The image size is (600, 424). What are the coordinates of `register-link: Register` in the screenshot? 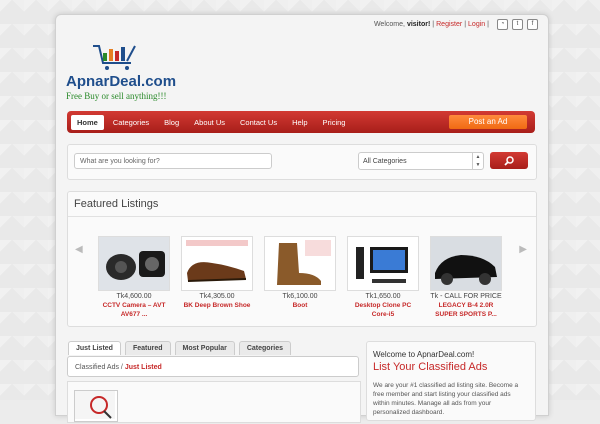 It's located at (449, 24).